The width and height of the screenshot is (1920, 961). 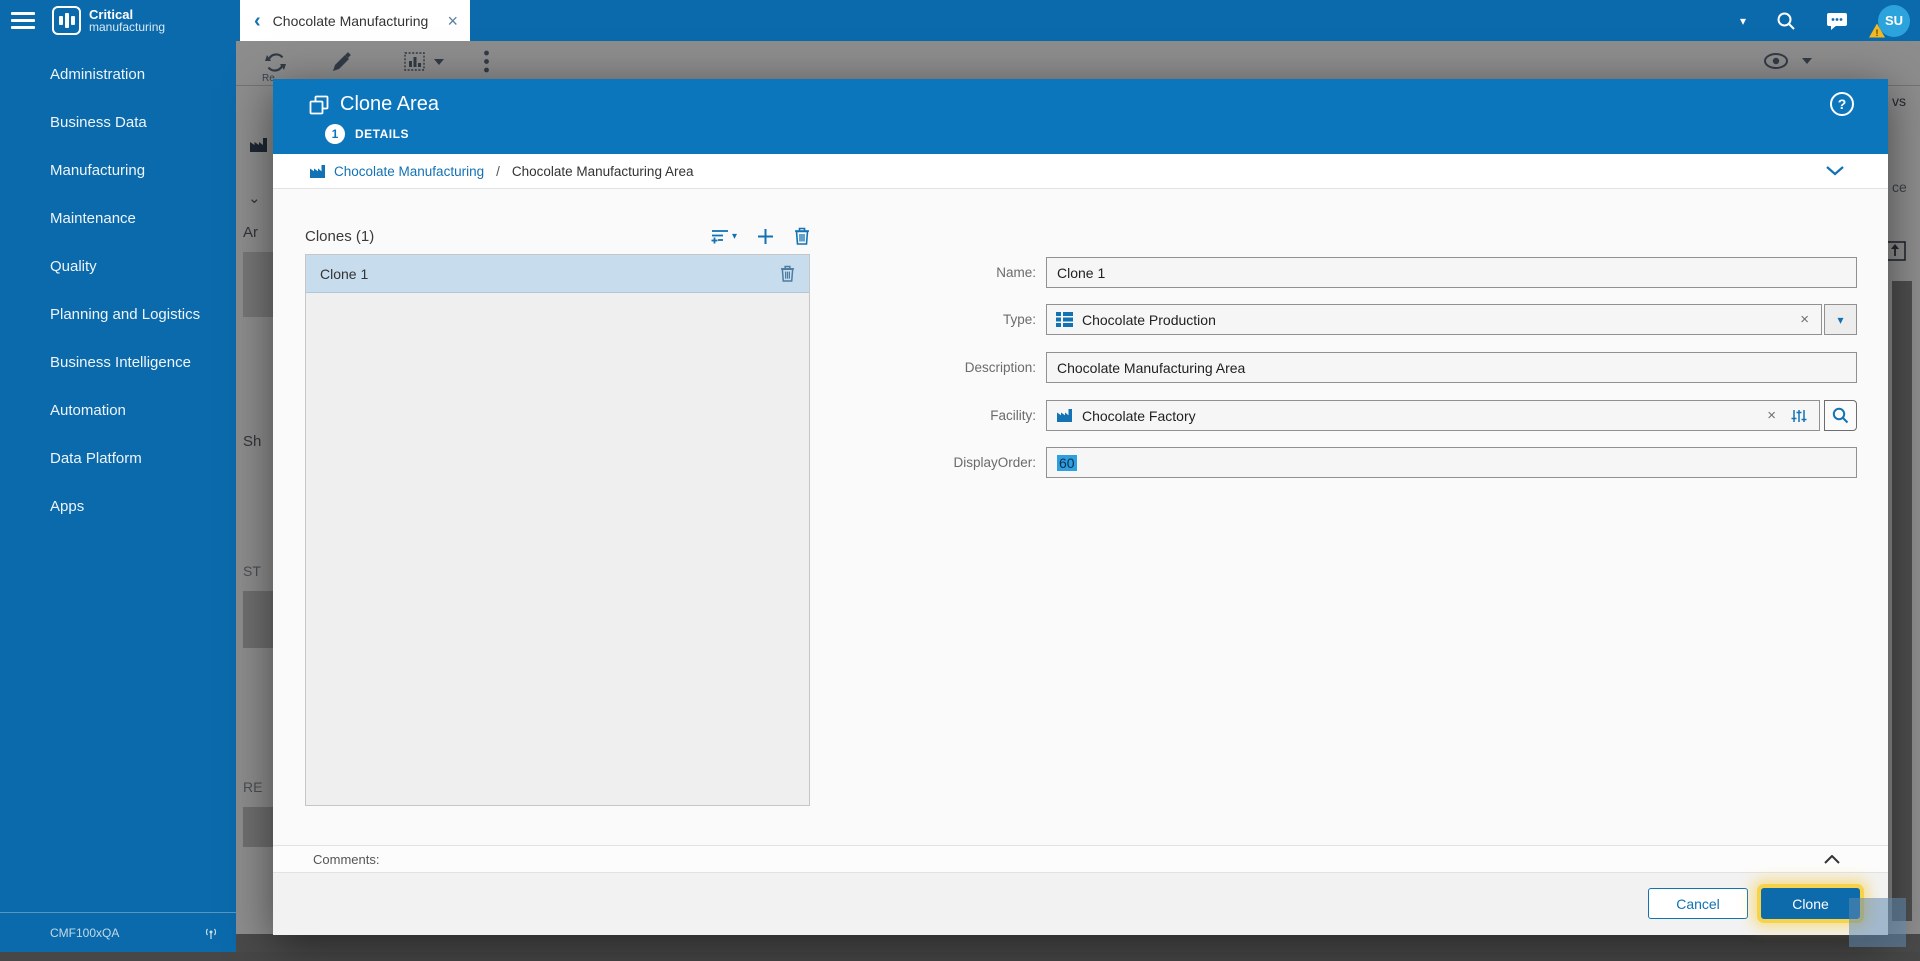 I want to click on display-order-selected-text: 60, so click(x=1067, y=462).